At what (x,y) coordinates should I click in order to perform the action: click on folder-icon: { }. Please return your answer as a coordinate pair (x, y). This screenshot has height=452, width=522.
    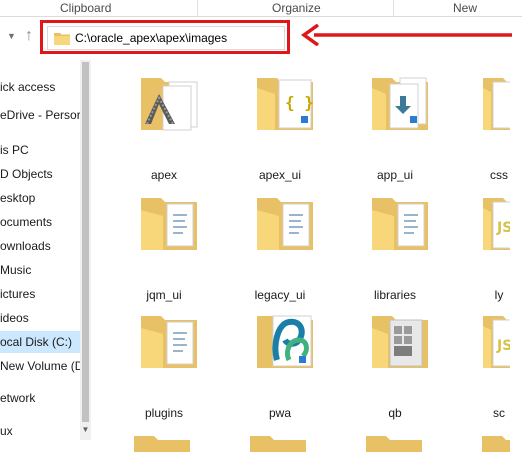
    Looking at the image, I should click on (285, 104).